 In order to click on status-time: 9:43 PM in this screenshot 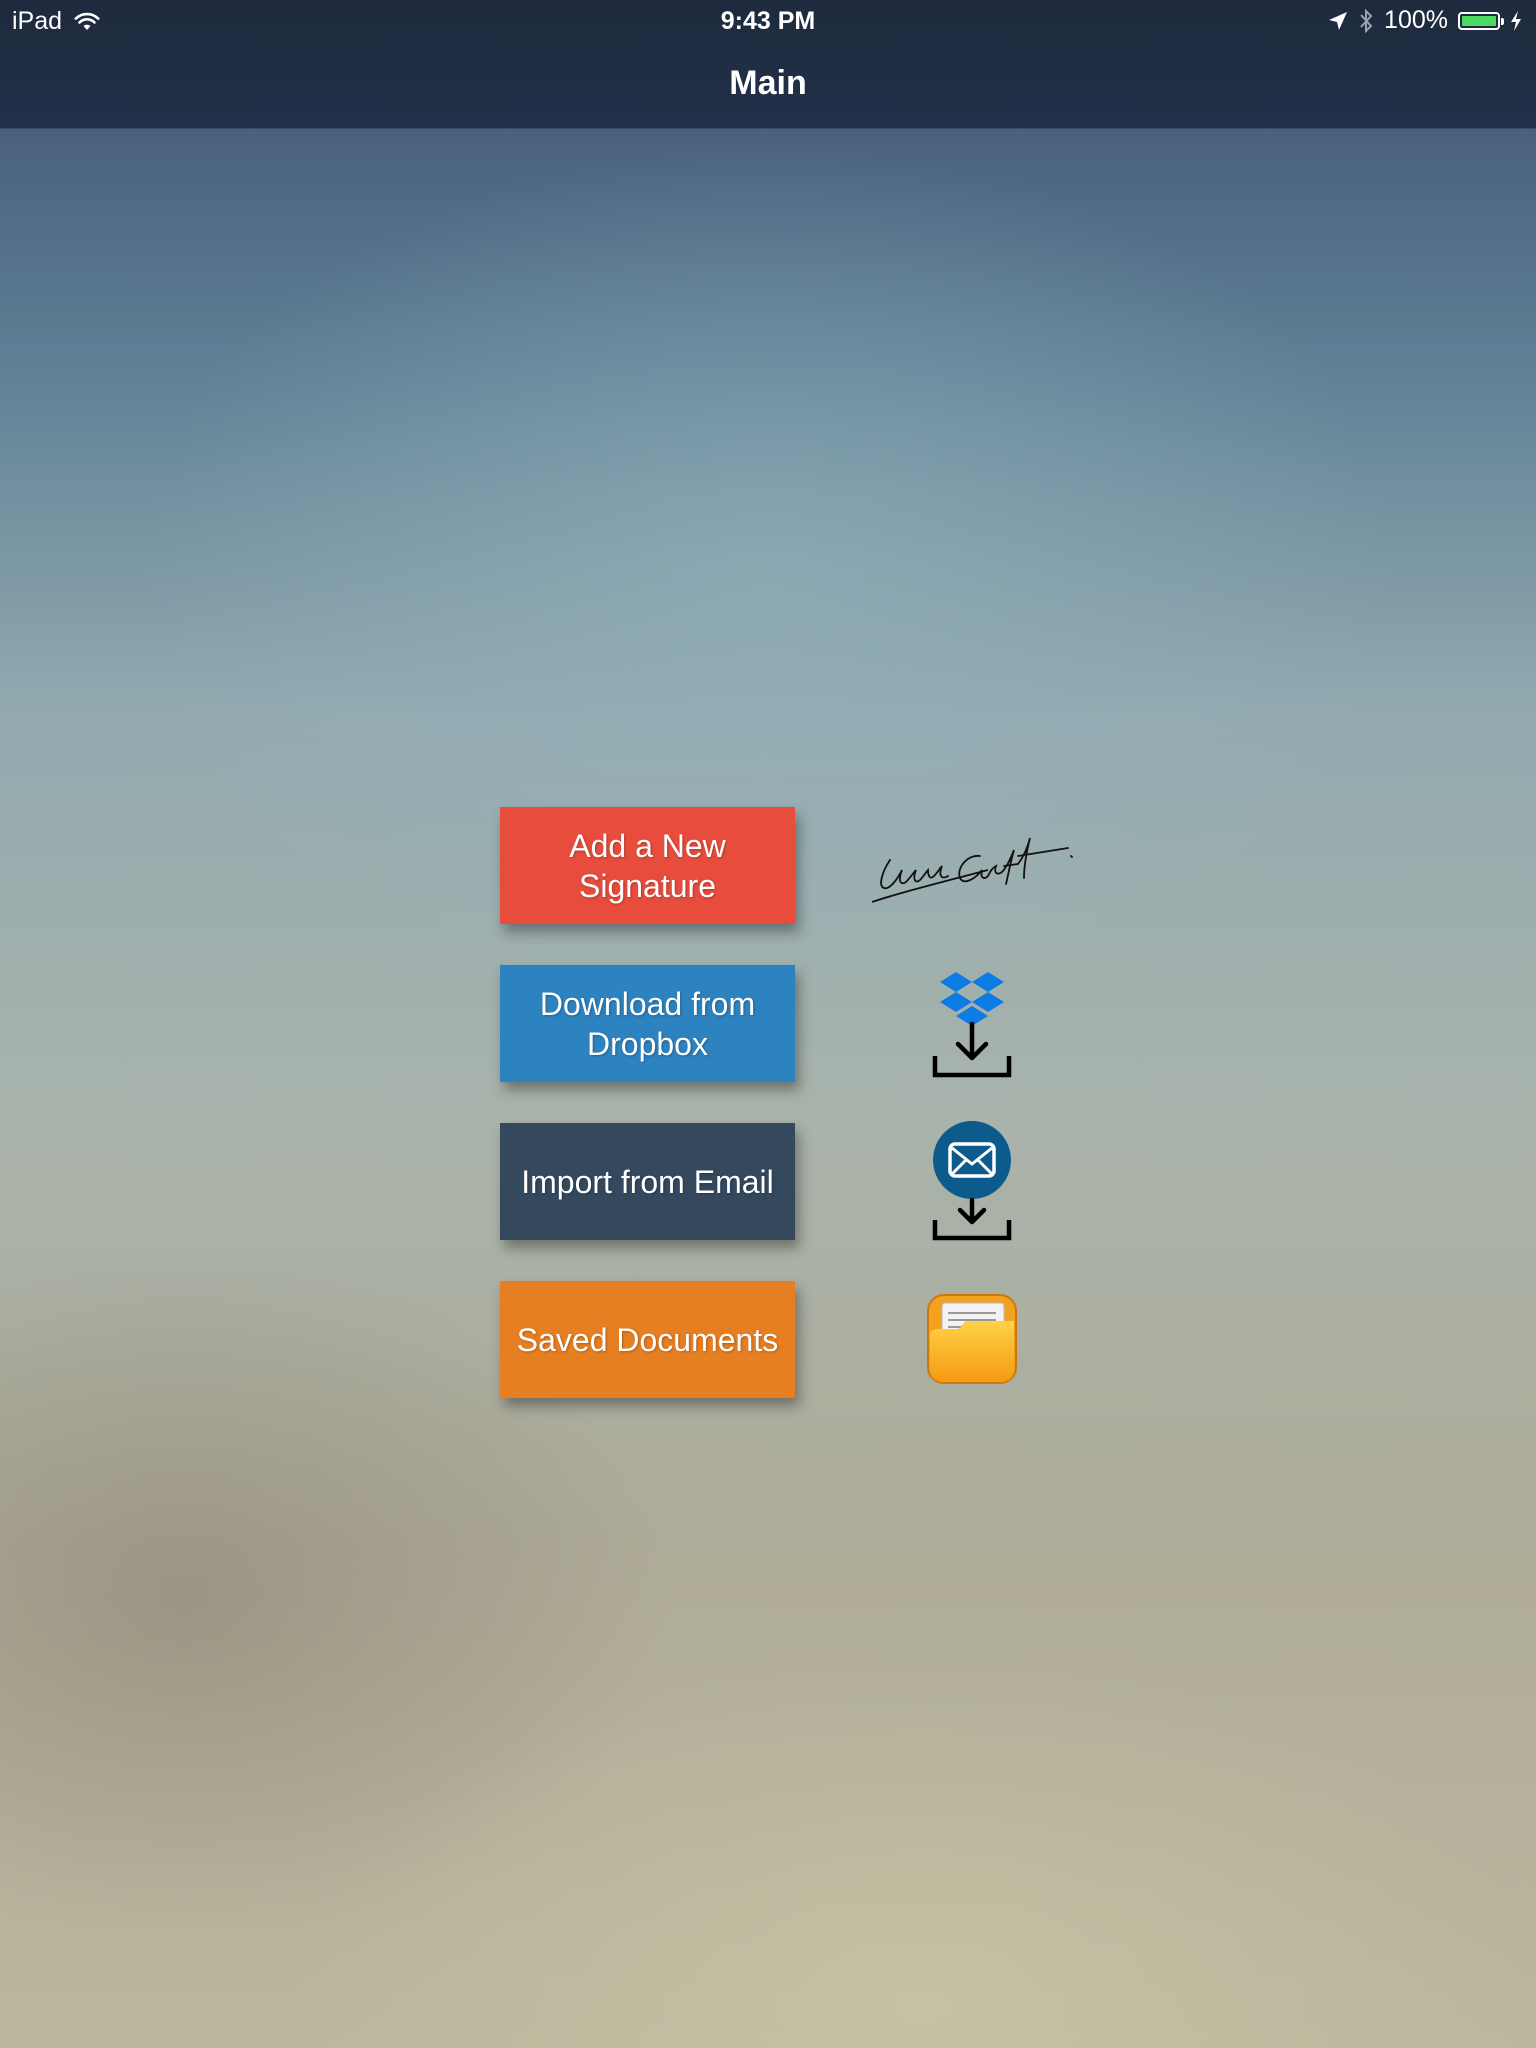, I will do `click(768, 21)`.